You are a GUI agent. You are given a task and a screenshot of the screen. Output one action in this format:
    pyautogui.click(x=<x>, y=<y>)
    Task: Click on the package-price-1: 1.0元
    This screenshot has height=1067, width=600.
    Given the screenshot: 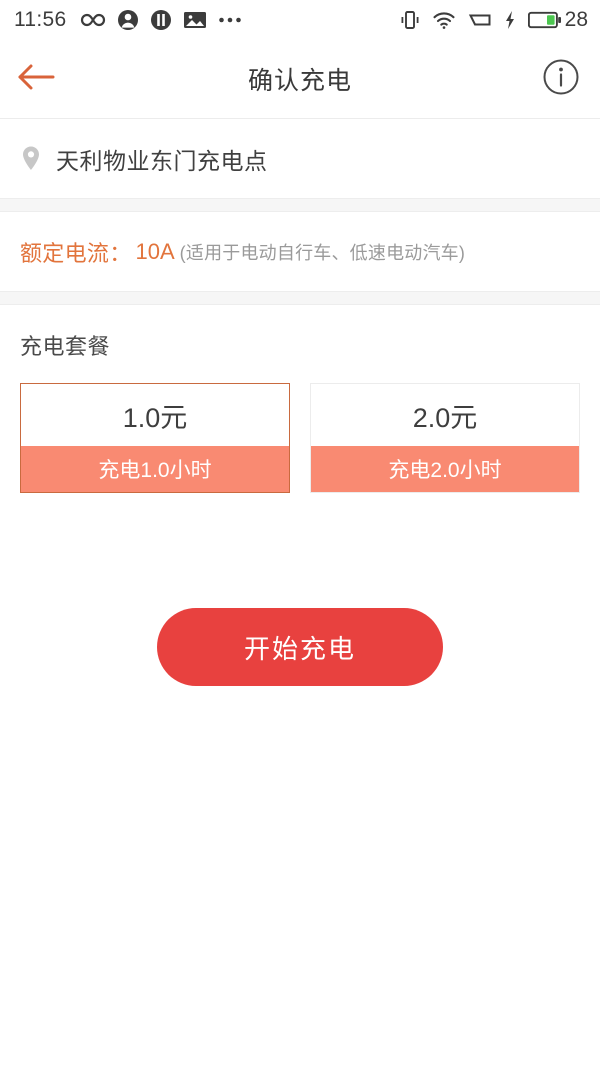 What is the action you would take?
    pyautogui.click(x=155, y=415)
    